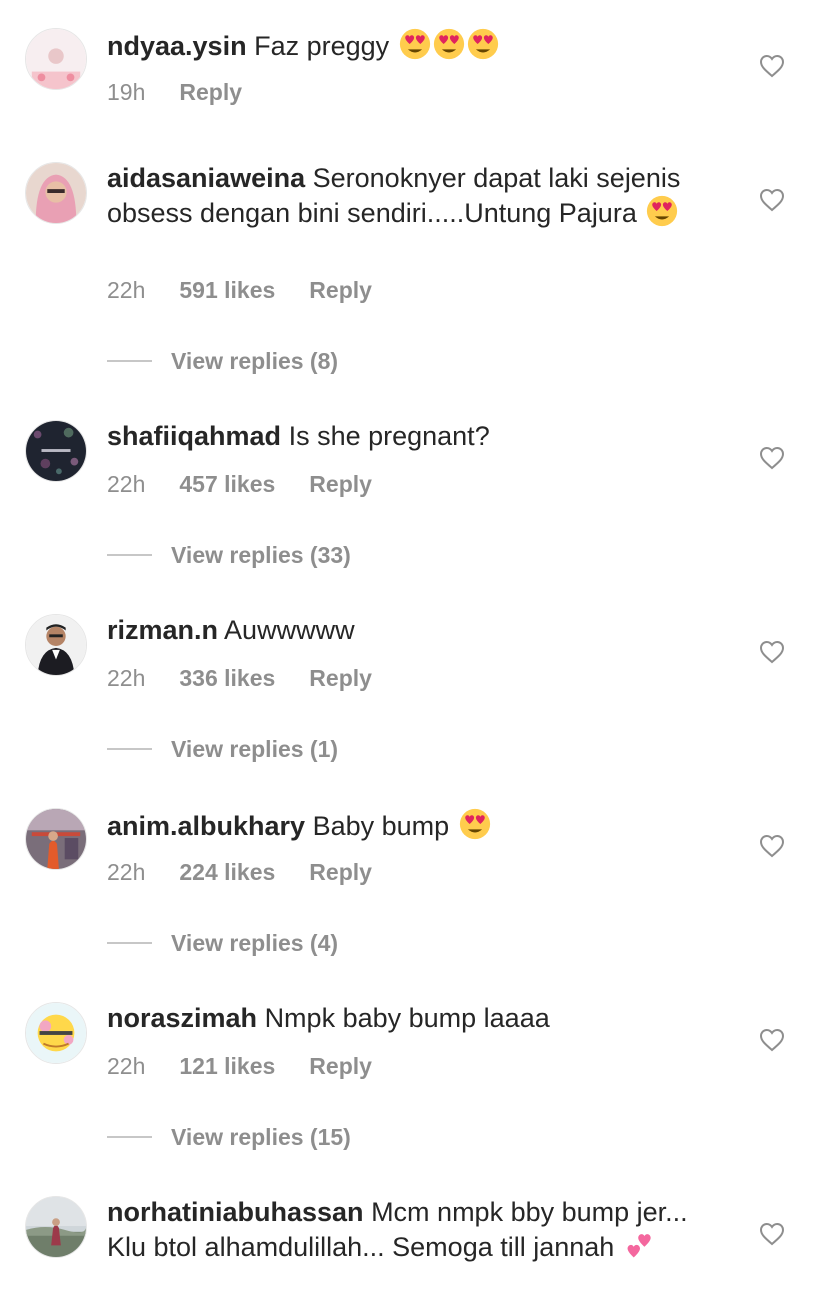 Image resolution: width=828 pixels, height=1307 pixels. Describe the element at coordinates (235, 1212) in the screenshot. I see `comment-username: norhatiniabuhassan` at that location.